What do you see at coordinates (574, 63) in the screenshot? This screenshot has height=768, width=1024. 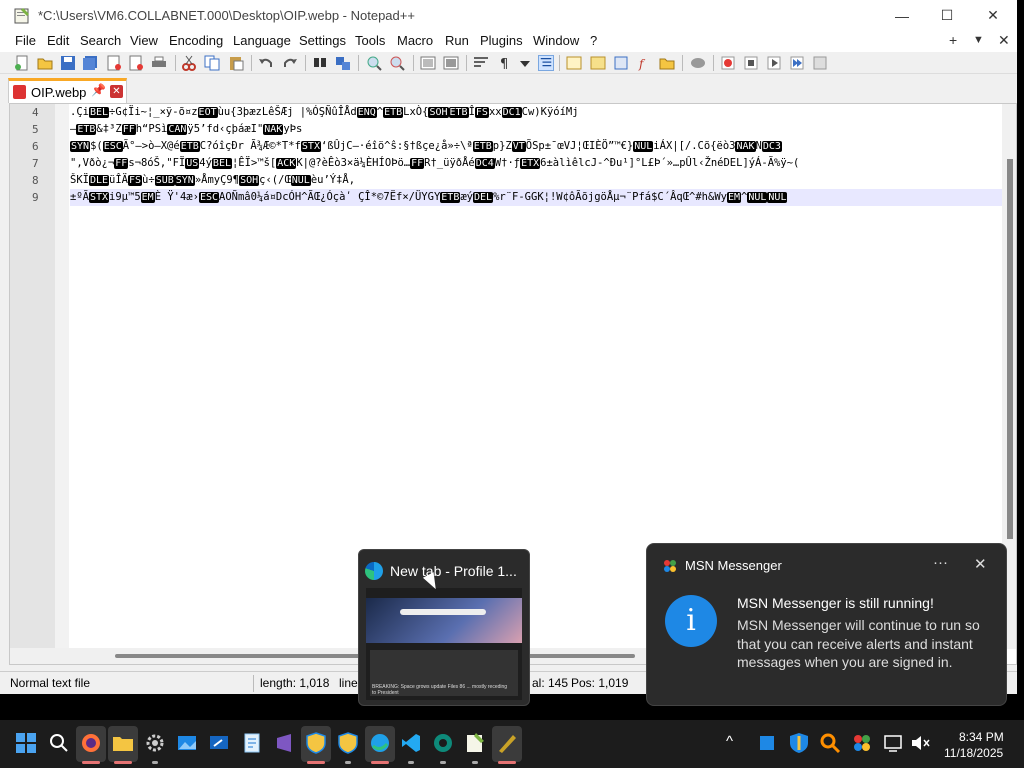 I see `user-lang-icon` at bounding box center [574, 63].